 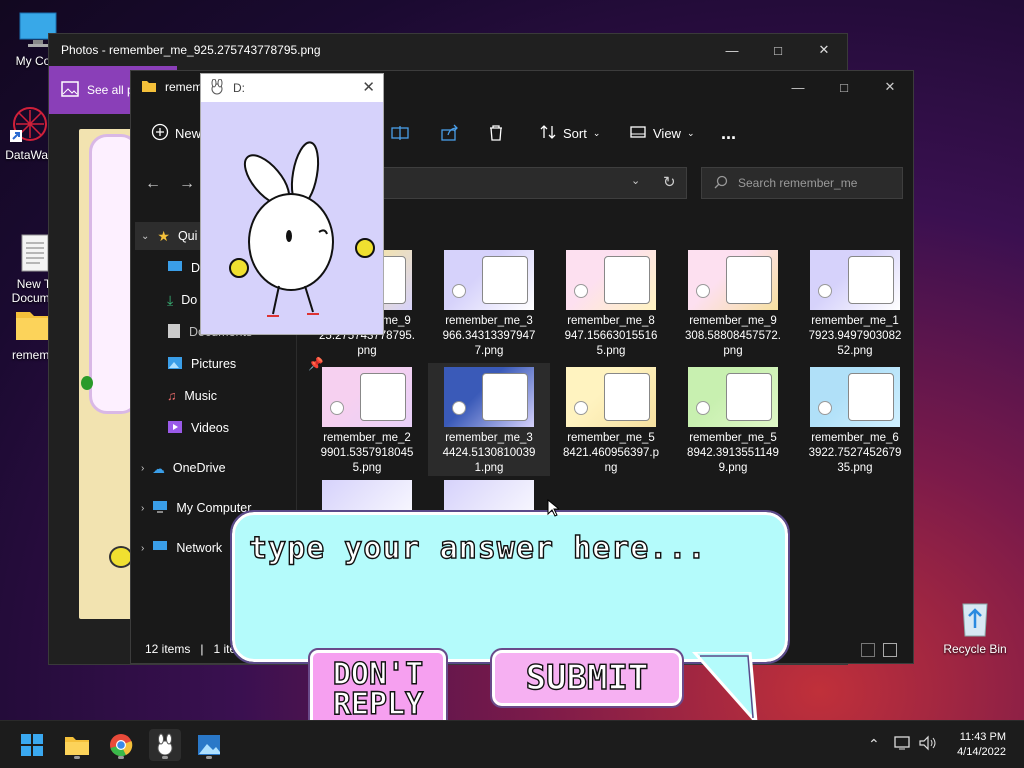 I want to click on thumbnail-filename: remember_me_2 9901.5357918045 5.png, so click(x=367, y=453).